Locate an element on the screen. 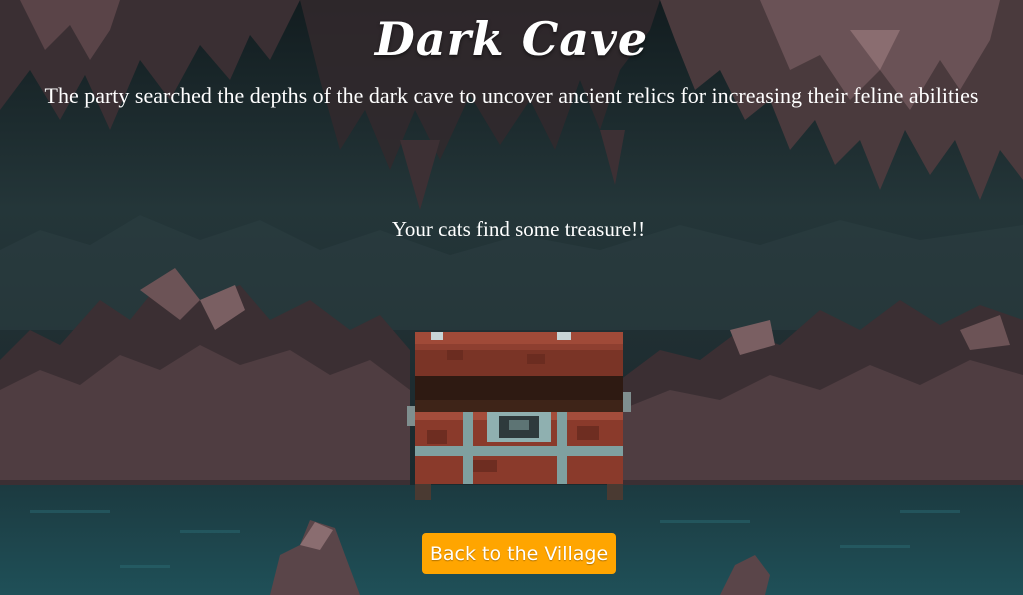  back-to-village-button: Back to the Village is located at coordinates (519, 553).